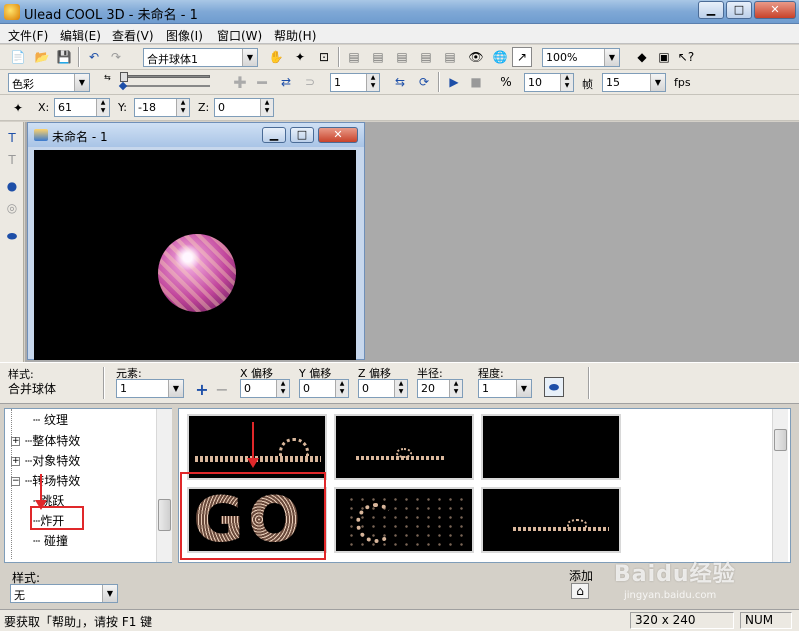 The image size is (799, 631). What do you see at coordinates (274, 135) in the screenshot?
I see `doc-minimize-button: ▁` at bounding box center [274, 135].